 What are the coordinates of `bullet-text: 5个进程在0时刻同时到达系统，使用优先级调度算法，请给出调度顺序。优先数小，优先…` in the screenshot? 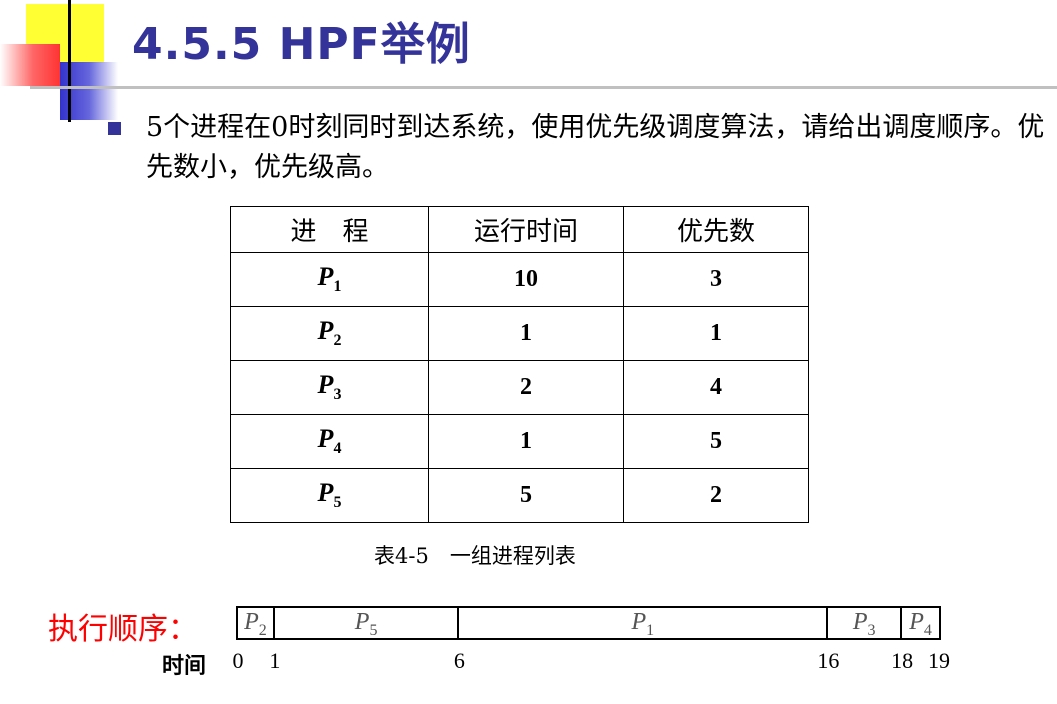 It's located at (595, 147).